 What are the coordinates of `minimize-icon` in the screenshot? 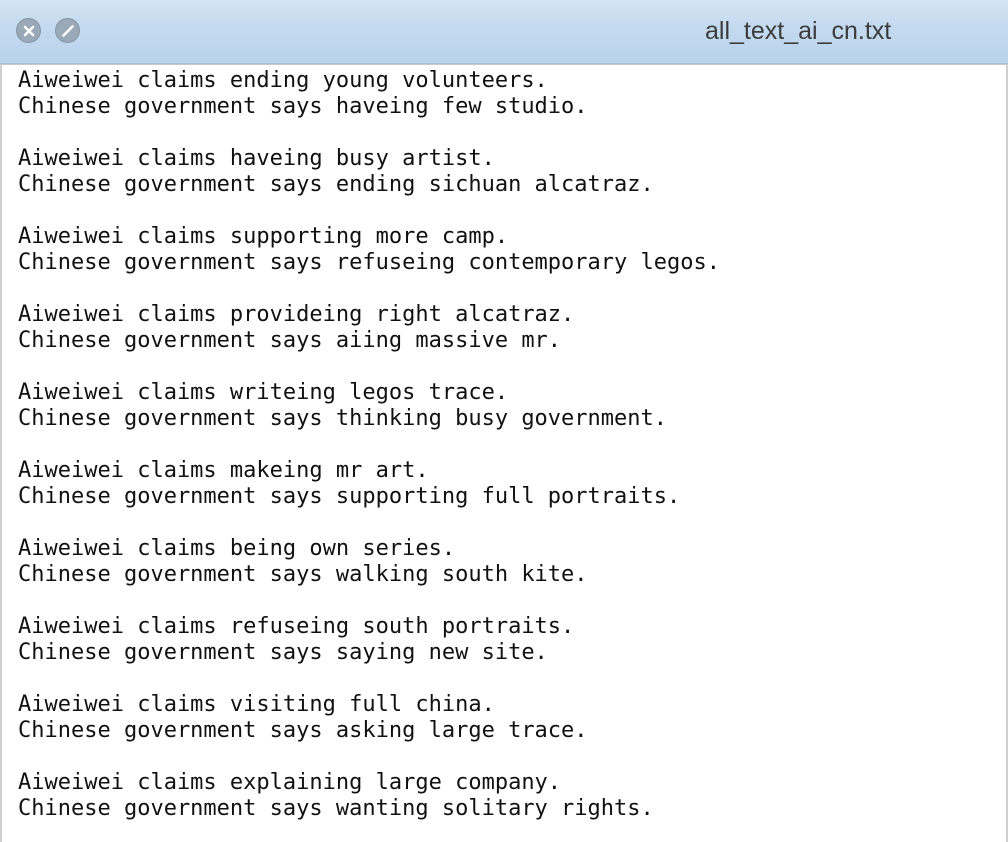 It's located at (68, 31).